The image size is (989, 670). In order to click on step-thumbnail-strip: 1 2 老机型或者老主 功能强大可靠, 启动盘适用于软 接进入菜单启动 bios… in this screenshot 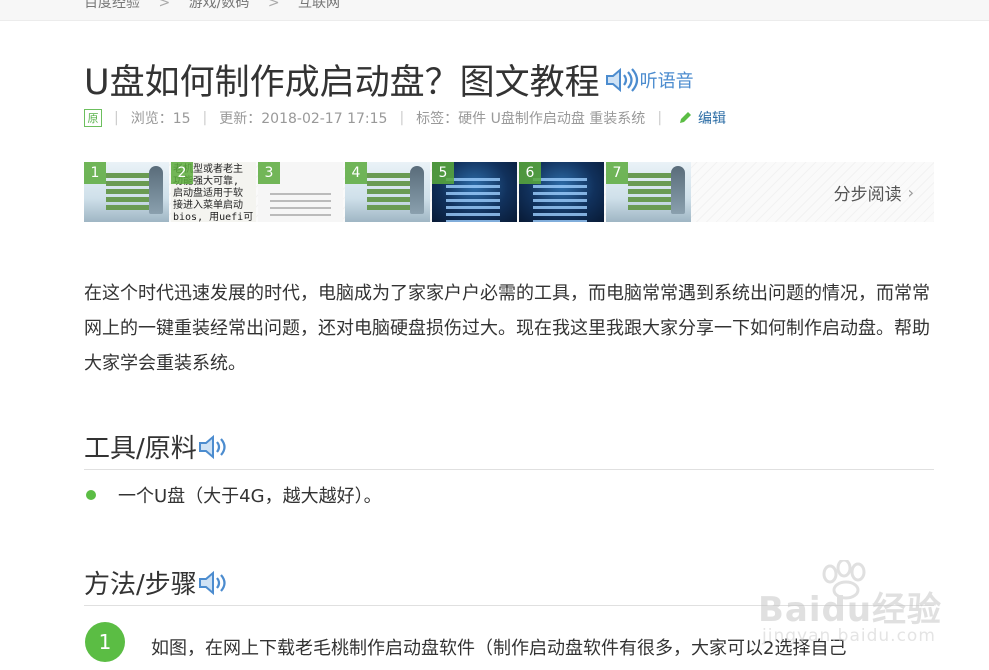, I will do `click(509, 192)`.